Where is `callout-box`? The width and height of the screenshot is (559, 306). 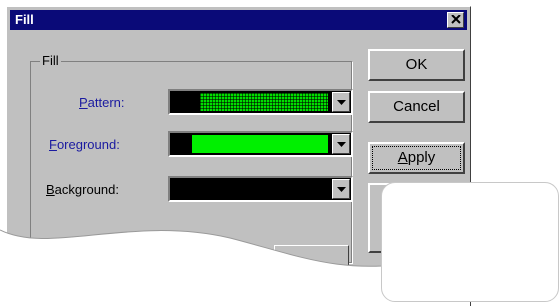
callout-box is located at coordinates (470, 242).